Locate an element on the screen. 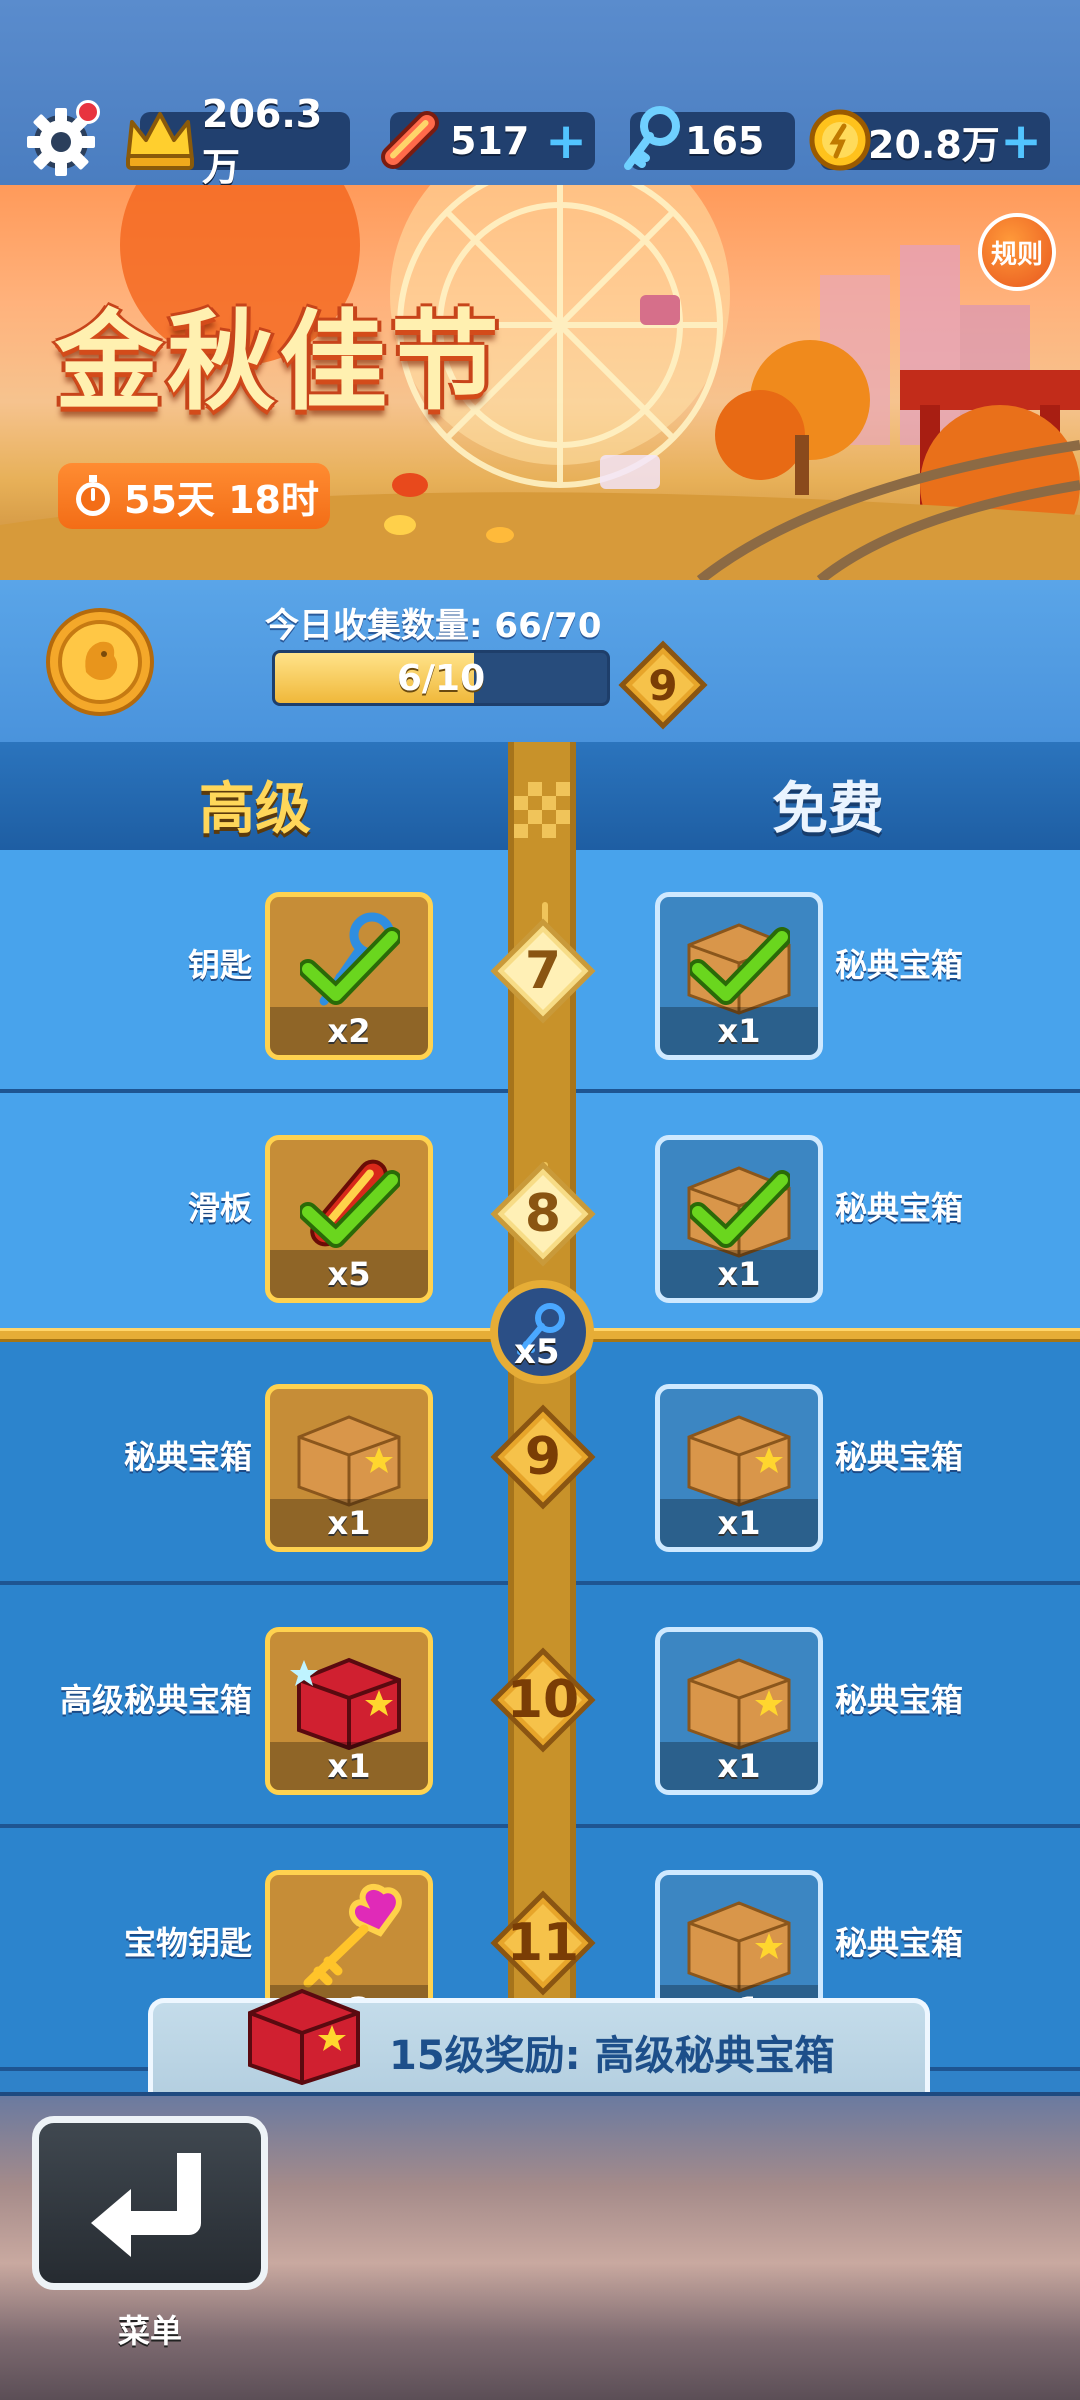  premium-reward-card: x2 is located at coordinates (349, 976).